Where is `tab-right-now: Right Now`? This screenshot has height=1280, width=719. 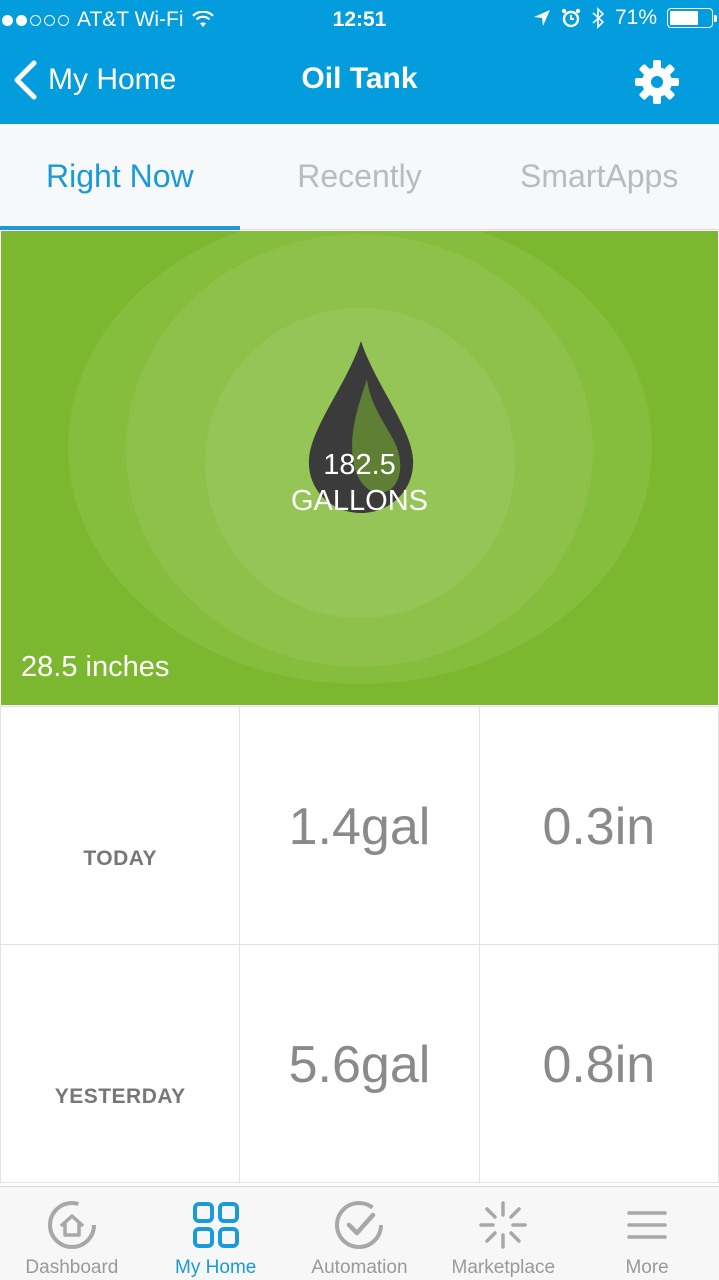
tab-right-now: Right Now is located at coordinates (120, 177).